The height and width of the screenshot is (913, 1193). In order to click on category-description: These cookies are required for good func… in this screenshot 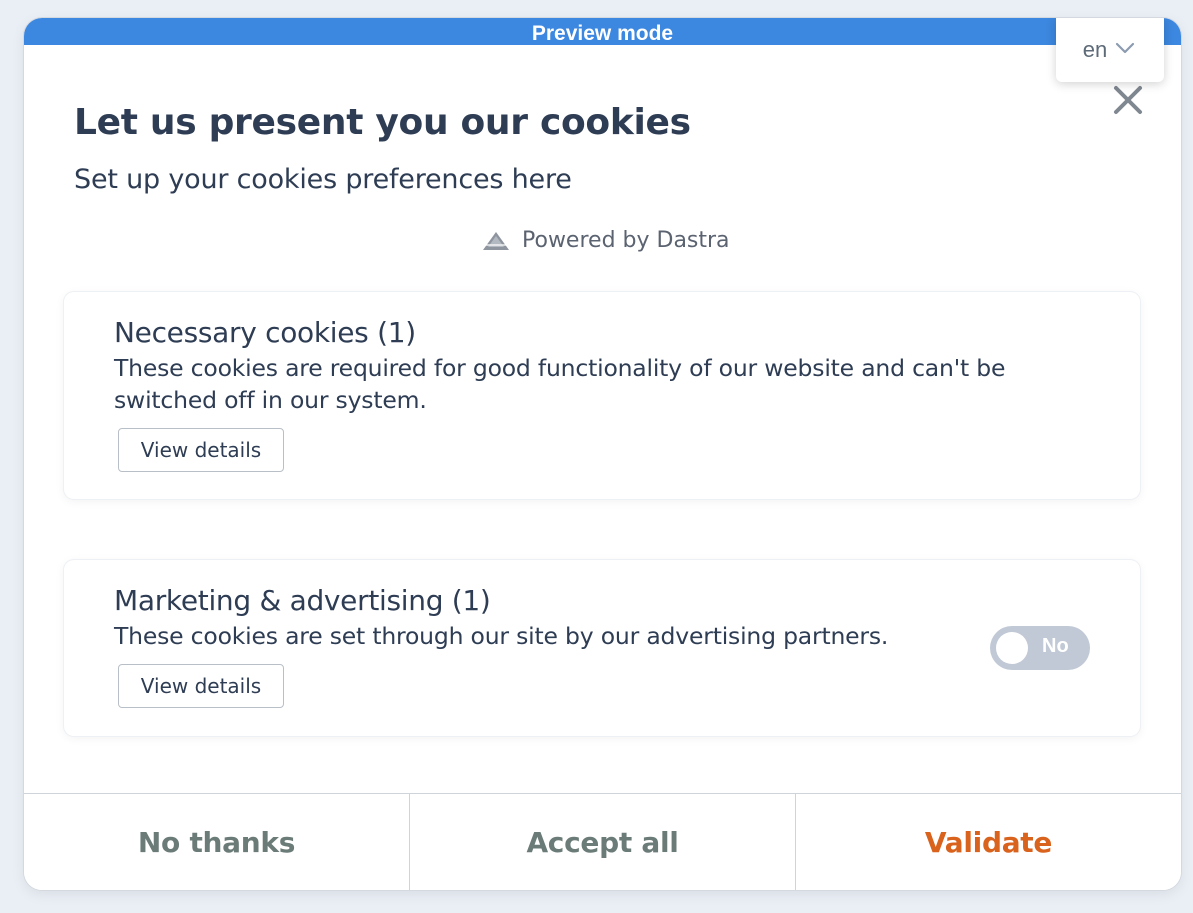, I will do `click(560, 384)`.